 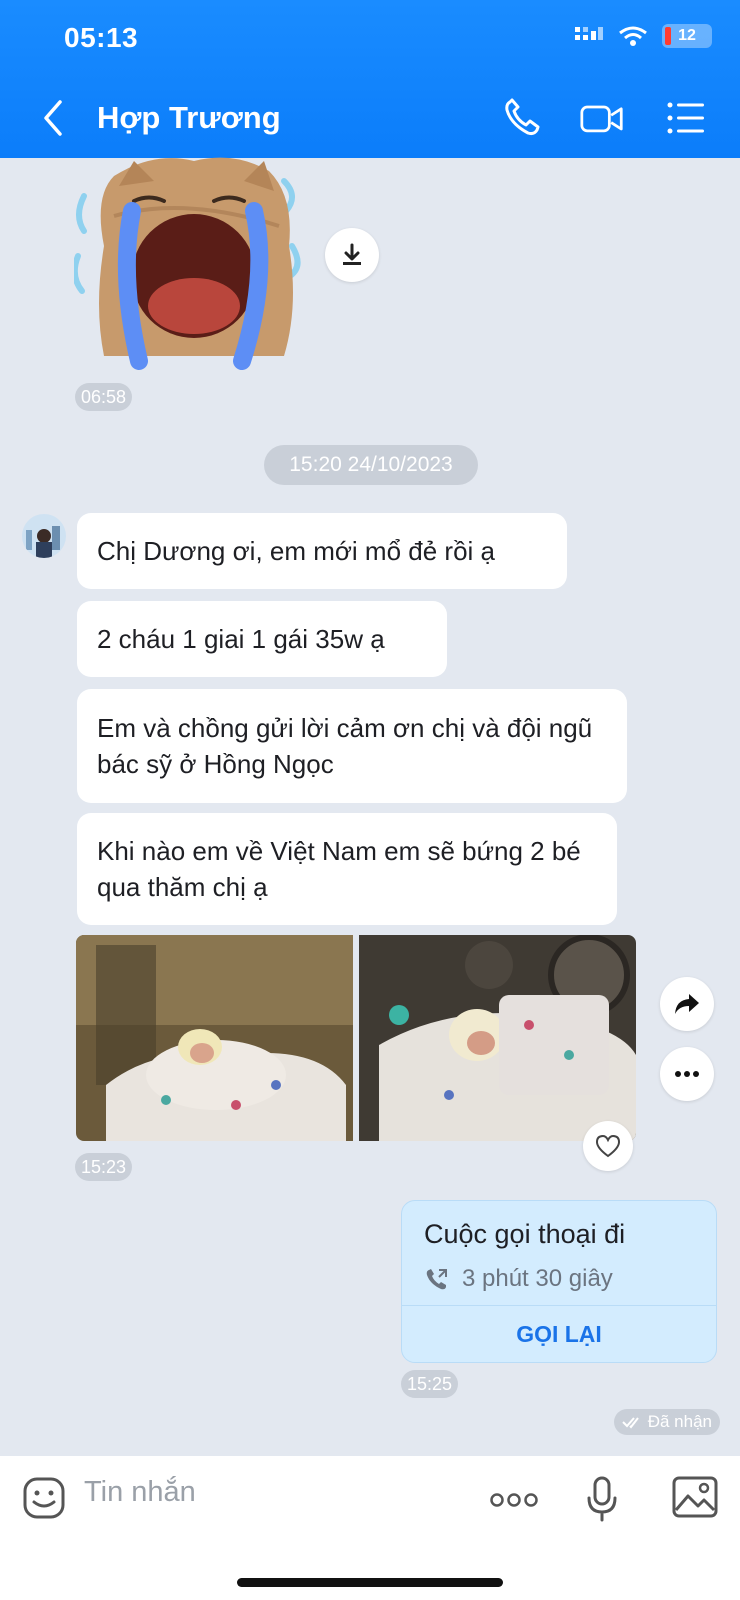 I want to click on status-icons: 12, so click(x=643, y=36).